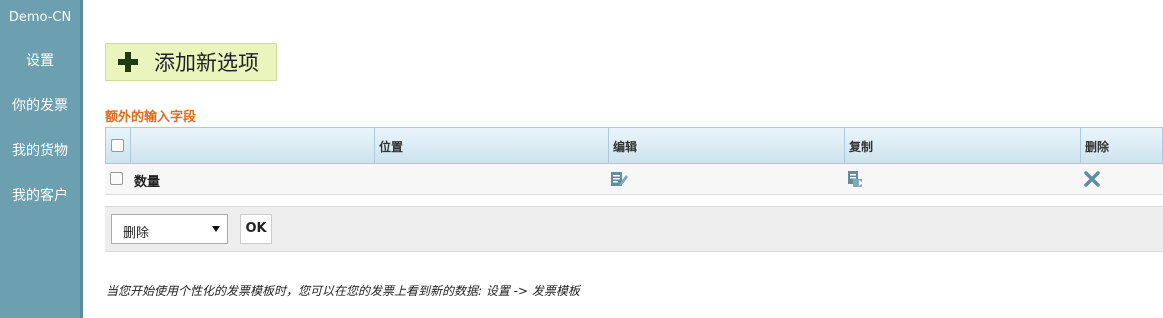 Image resolution: width=1163 pixels, height=318 pixels. I want to click on sidebar-item-my-customers: 我的客户, so click(40, 195).